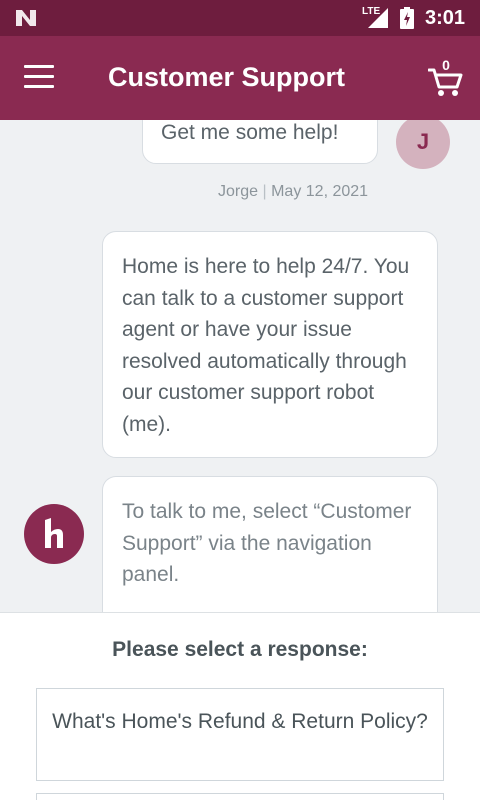 This screenshot has width=480, height=800. I want to click on message-author: Jorge, so click(238, 191).